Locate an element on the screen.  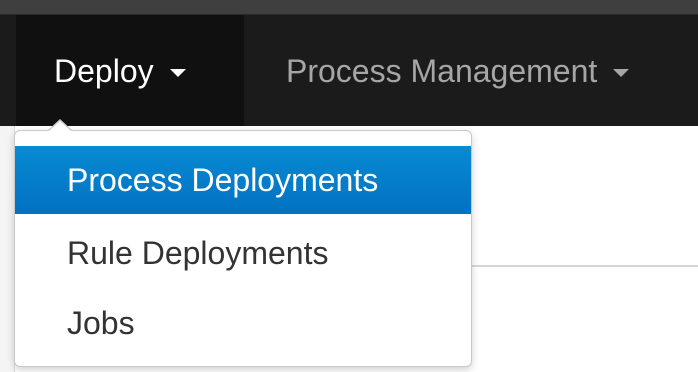
menu-item-label: Process Deployments is located at coordinates (223, 179).